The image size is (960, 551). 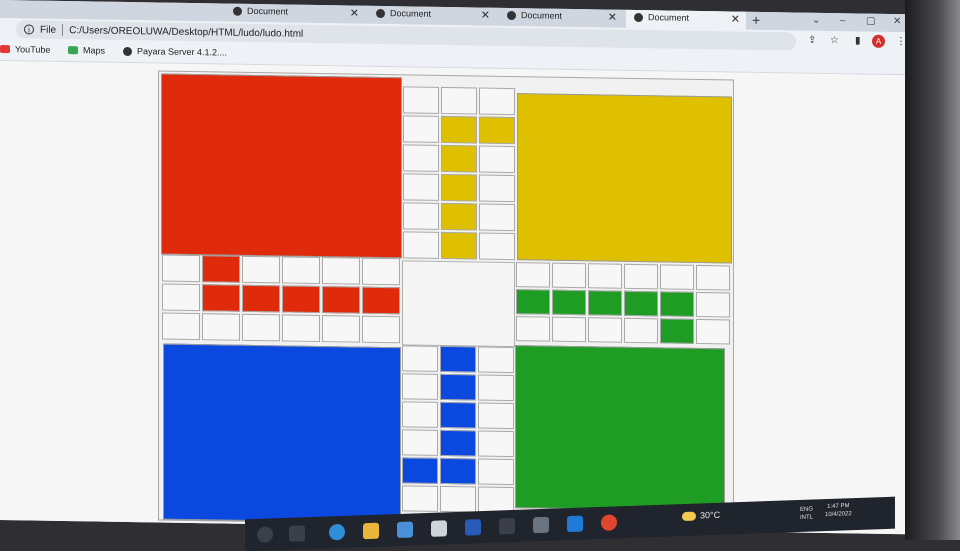 I want to click on scheme-label: File, so click(x=48, y=30).